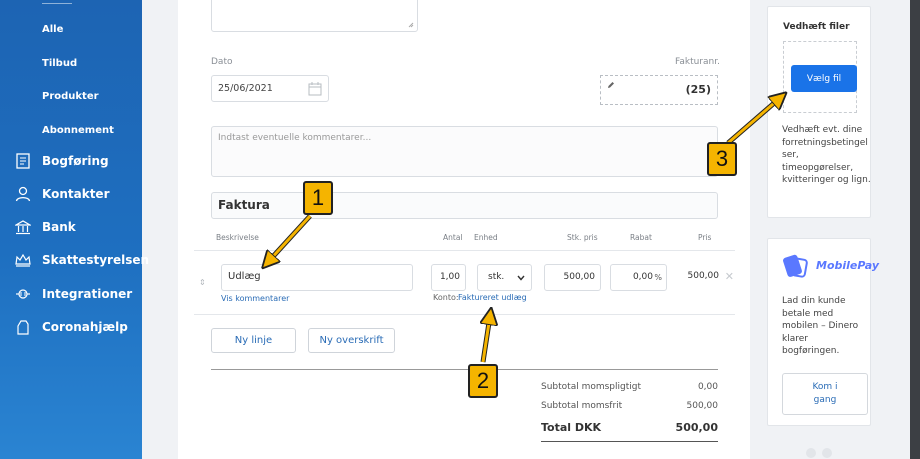 The height and width of the screenshot is (459, 920). What do you see at coordinates (722, 159) in the screenshot?
I see `callout-3: 3` at bounding box center [722, 159].